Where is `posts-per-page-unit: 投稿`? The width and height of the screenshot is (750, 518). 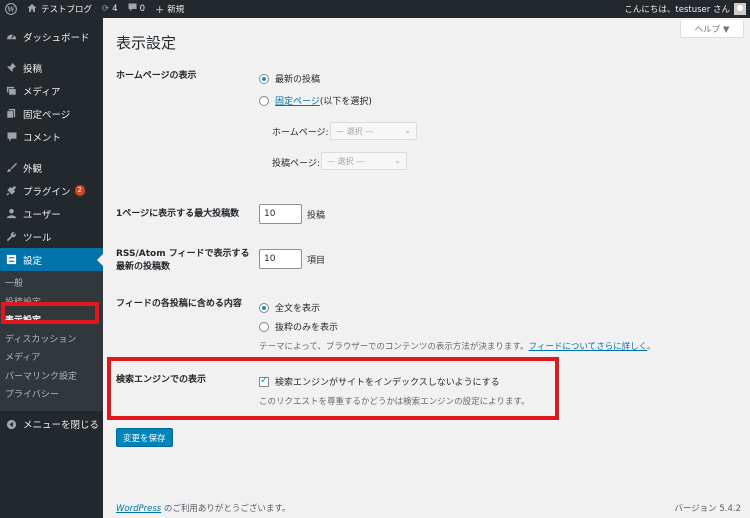
posts-per-page-unit: 投稿 is located at coordinates (316, 215).